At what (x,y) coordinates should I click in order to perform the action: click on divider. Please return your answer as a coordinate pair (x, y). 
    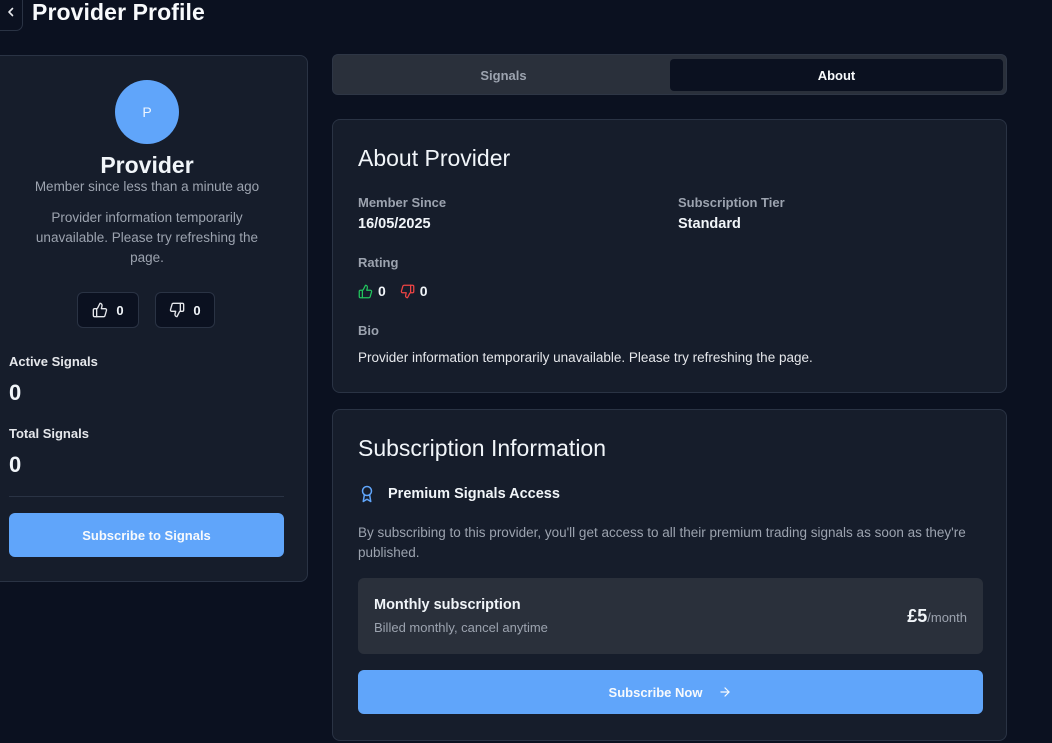
    Looking at the image, I should click on (146, 496).